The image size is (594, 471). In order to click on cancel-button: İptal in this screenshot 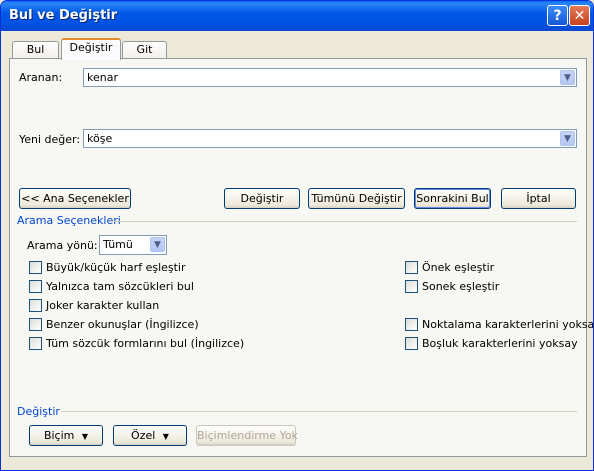, I will do `click(538, 198)`.